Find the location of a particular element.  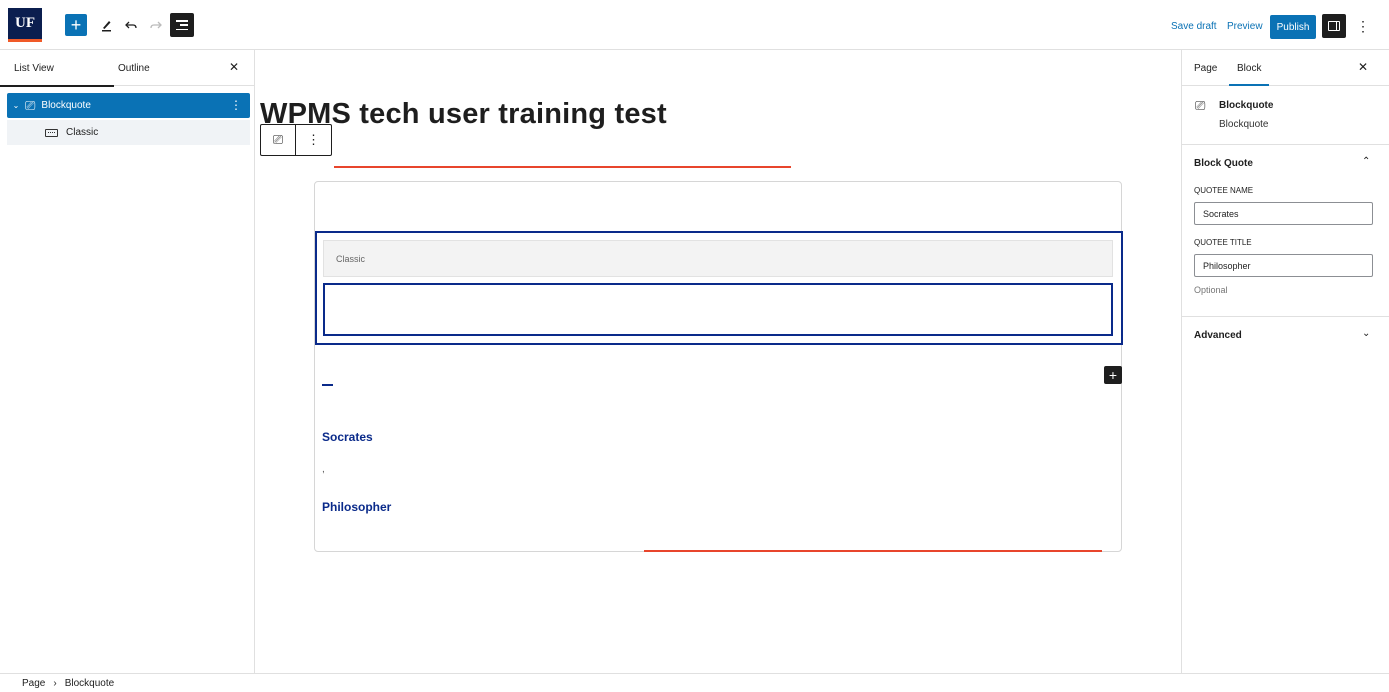

field-help-text: Optional is located at coordinates (1211, 290).